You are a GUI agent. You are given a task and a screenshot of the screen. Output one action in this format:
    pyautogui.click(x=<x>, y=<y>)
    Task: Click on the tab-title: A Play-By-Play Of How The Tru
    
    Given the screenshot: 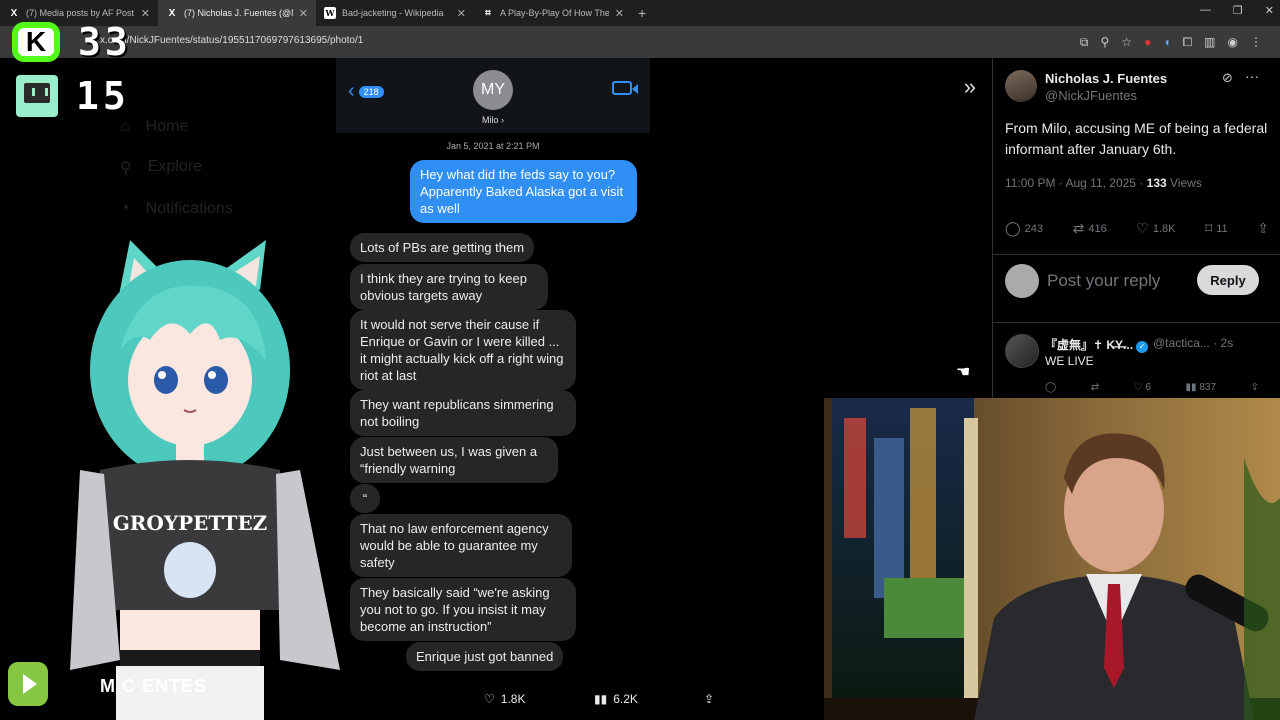 What is the action you would take?
    pyautogui.click(x=554, y=13)
    